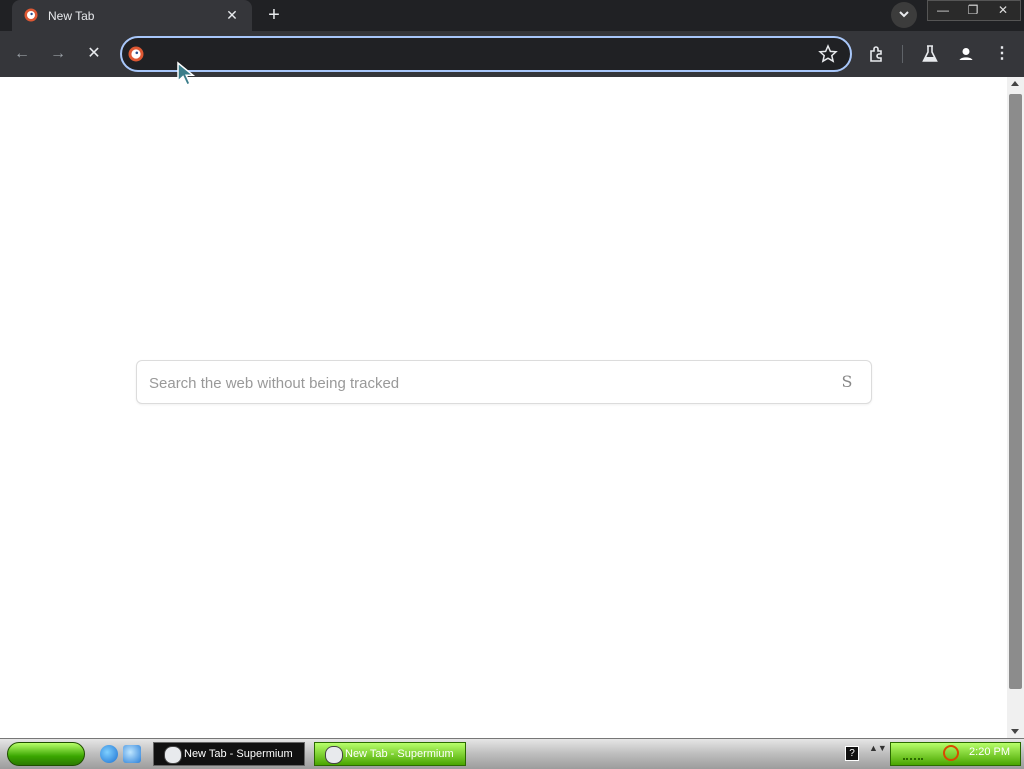 Image resolution: width=1024 pixels, height=769 pixels. I want to click on scrollbar-thumb, so click(1015, 391).